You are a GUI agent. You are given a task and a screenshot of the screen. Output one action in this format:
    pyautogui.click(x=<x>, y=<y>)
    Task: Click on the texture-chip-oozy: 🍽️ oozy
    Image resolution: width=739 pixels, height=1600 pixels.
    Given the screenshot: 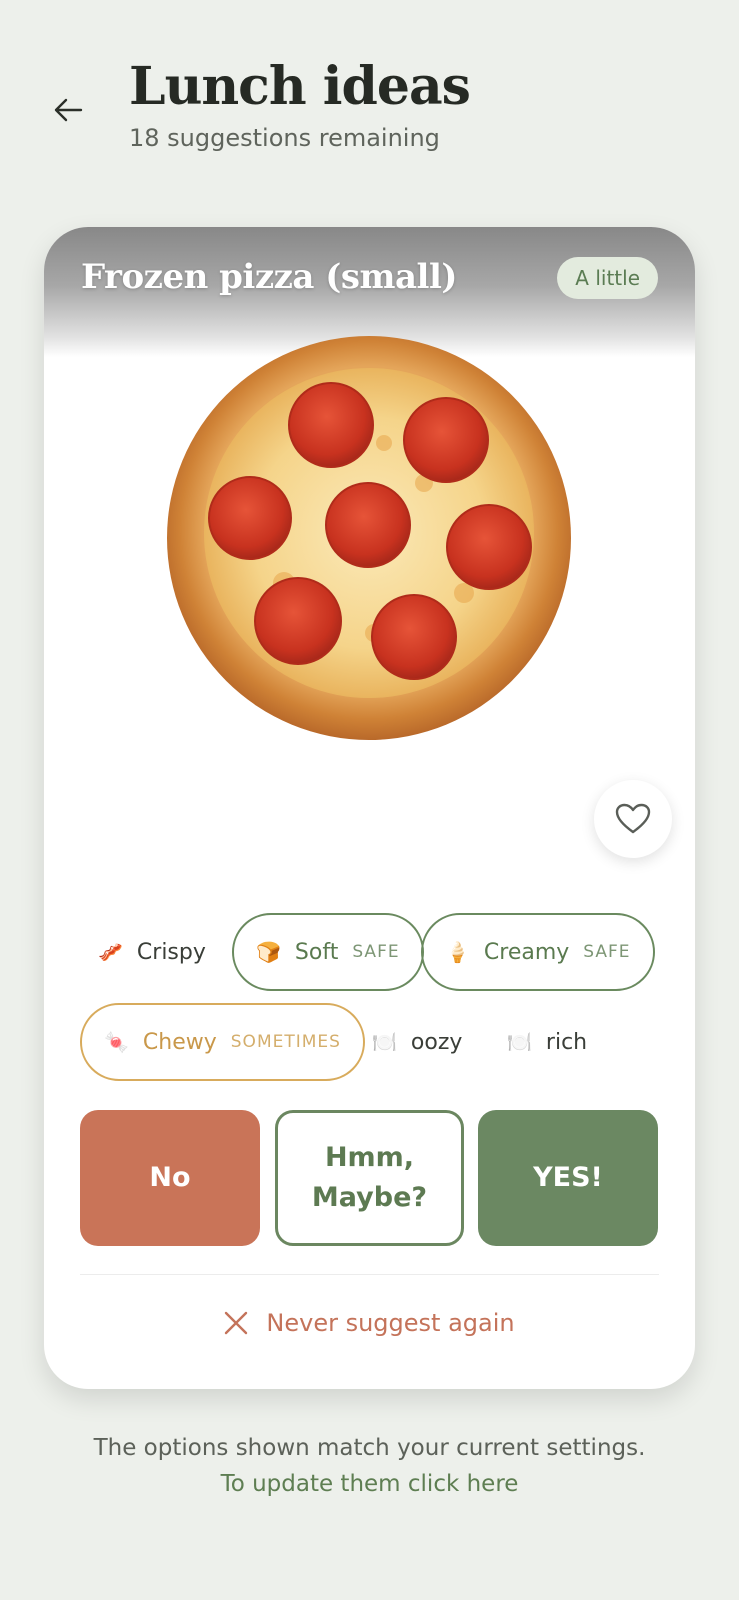 What is the action you would take?
    pyautogui.click(x=417, y=1042)
    